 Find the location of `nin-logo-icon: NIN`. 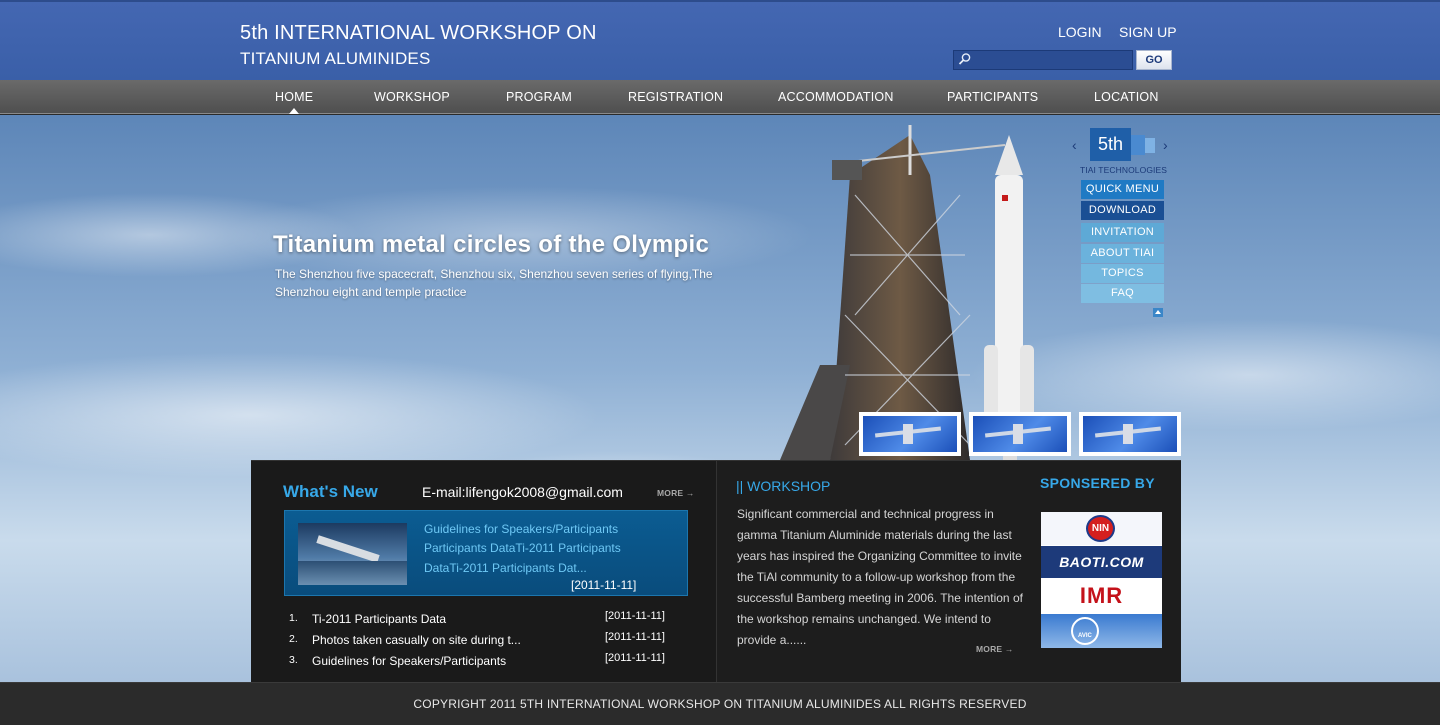

nin-logo-icon: NIN is located at coordinates (1100, 528).